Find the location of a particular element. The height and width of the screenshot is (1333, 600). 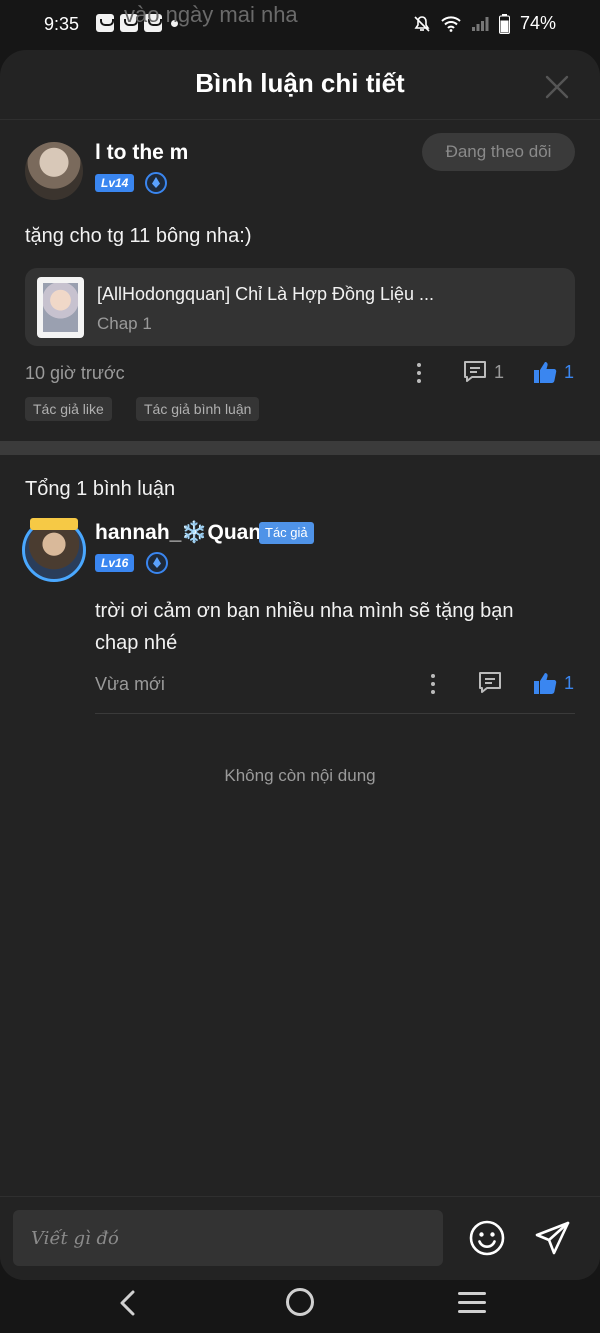

home-circle-icon is located at coordinates (300, 1302).